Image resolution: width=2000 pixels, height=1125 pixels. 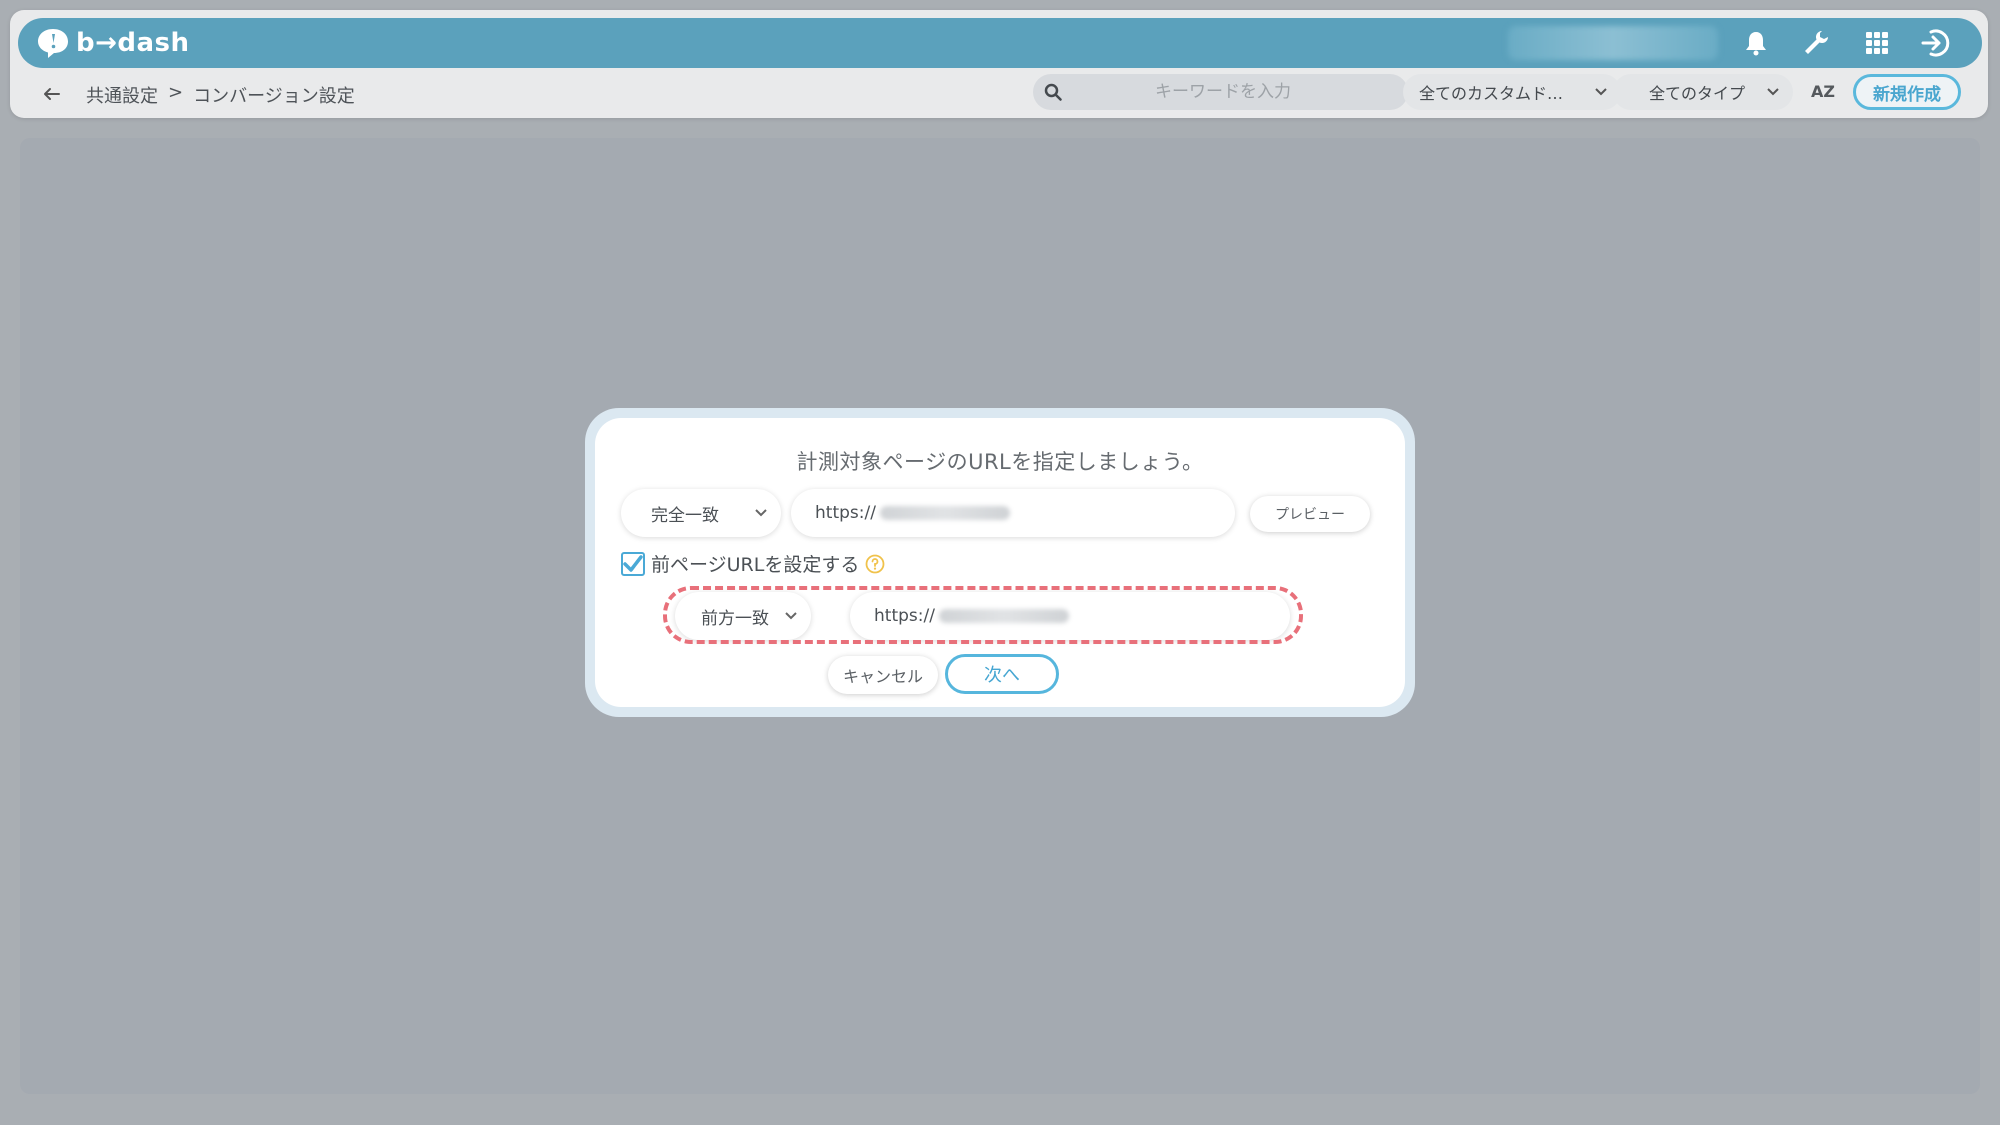 What do you see at coordinates (944, 513) in the screenshot?
I see `url-domain-blurred` at bounding box center [944, 513].